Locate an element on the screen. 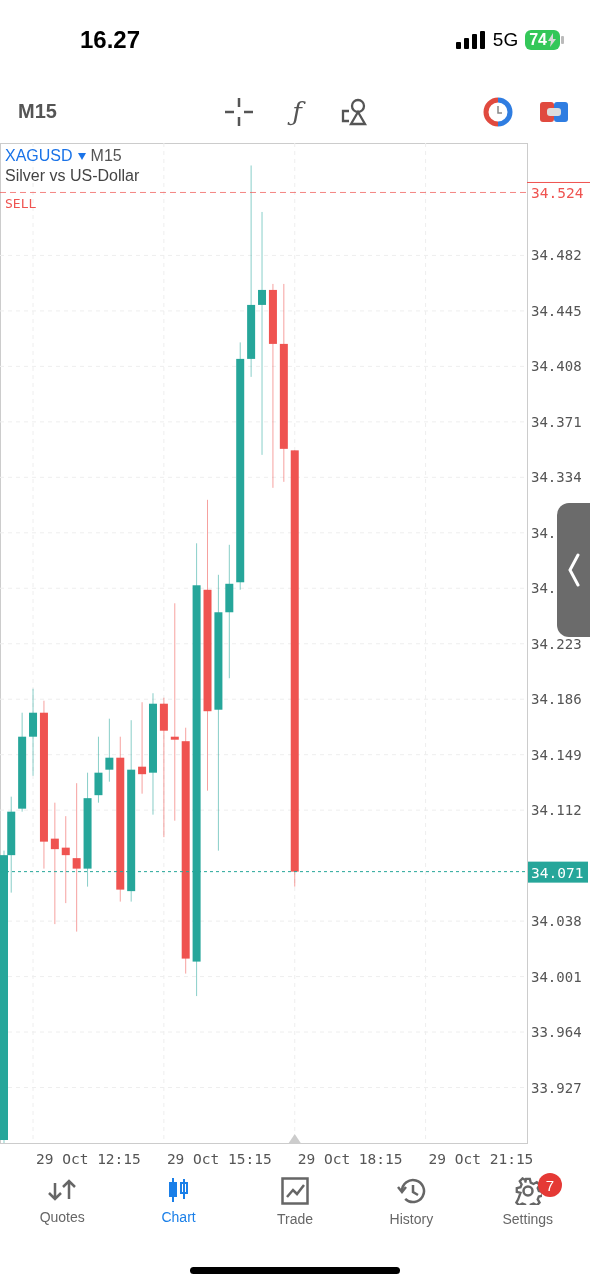  latest-bar-marker-icon is located at coordinates (294, 1138).